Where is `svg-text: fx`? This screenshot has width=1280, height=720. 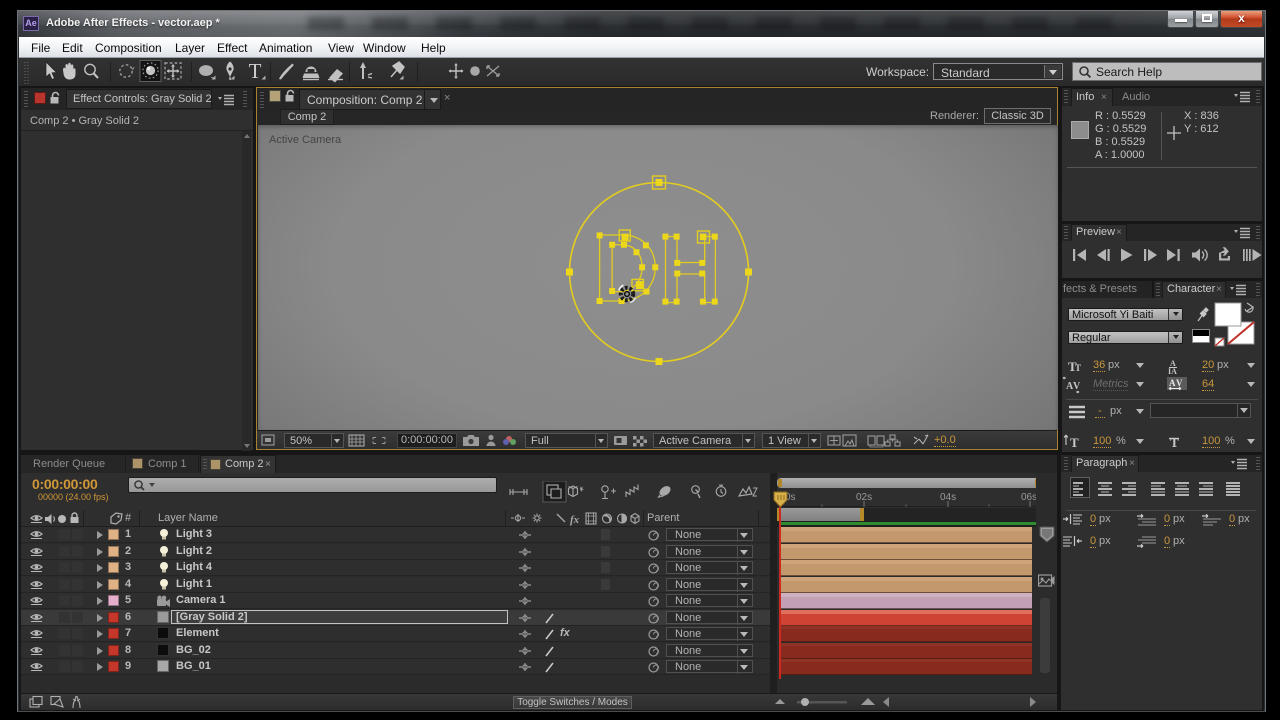 svg-text: fx is located at coordinates (575, 520).